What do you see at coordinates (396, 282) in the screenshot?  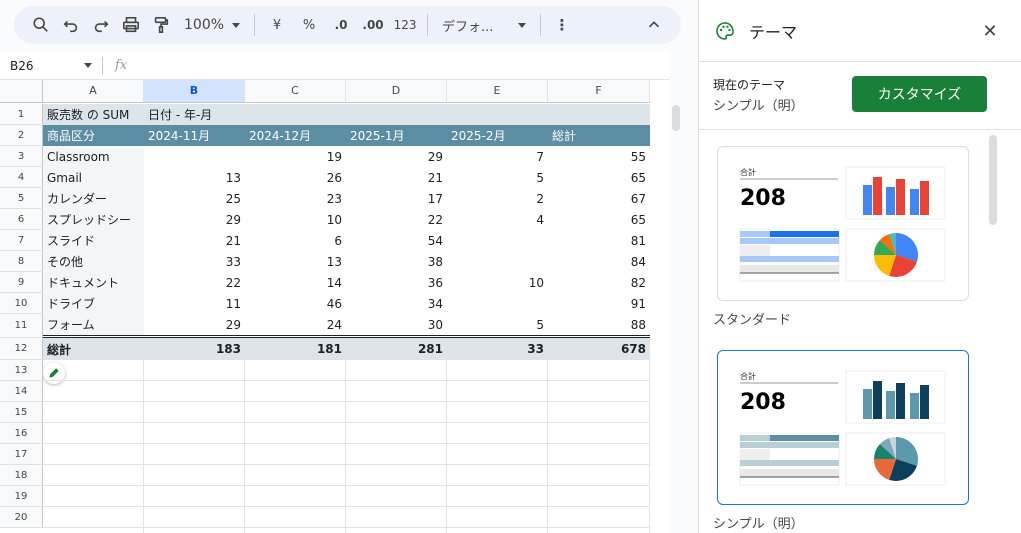 I see `pivot-value-cell: 36` at bounding box center [396, 282].